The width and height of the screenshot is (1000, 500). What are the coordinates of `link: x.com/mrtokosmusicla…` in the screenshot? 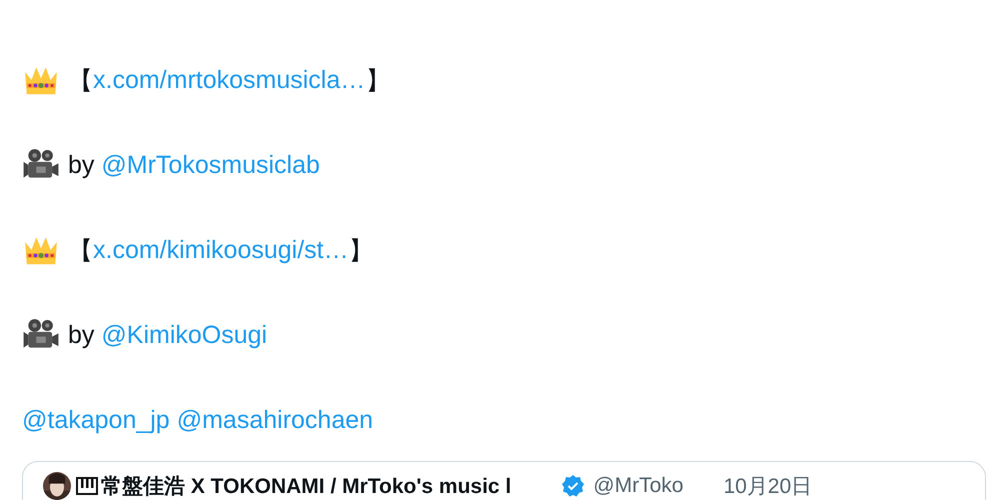 It's located at (229, 80).